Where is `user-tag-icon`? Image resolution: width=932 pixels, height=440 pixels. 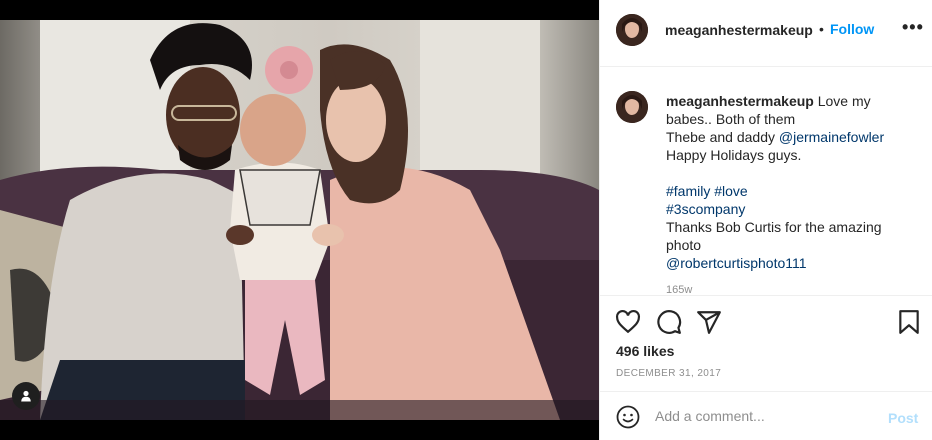
user-tag-icon is located at coordinates (26, 396).